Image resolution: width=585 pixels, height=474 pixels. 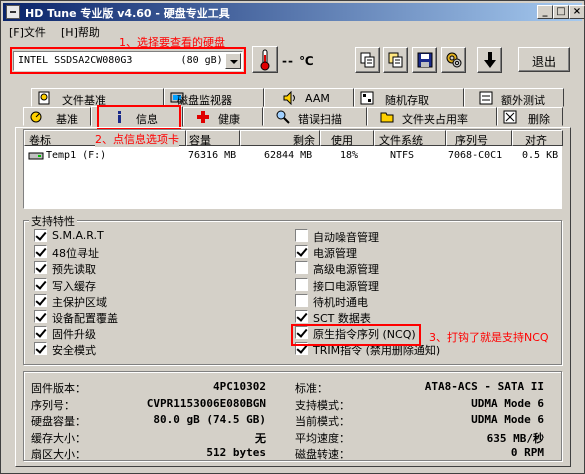 What do you see at coordinates (479, 138) in the screenshot?
I see `col-header-serial: 序列号` at bounding box center [479, 138].